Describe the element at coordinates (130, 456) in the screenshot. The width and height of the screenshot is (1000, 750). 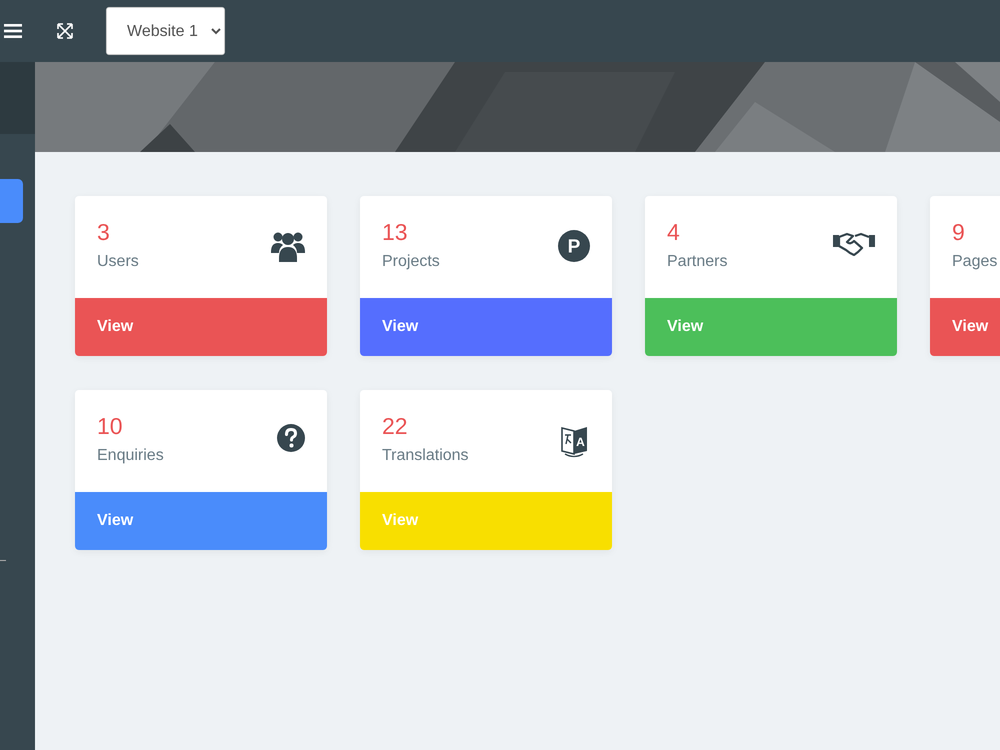
I see `stat-label: Enquiries` at that location.